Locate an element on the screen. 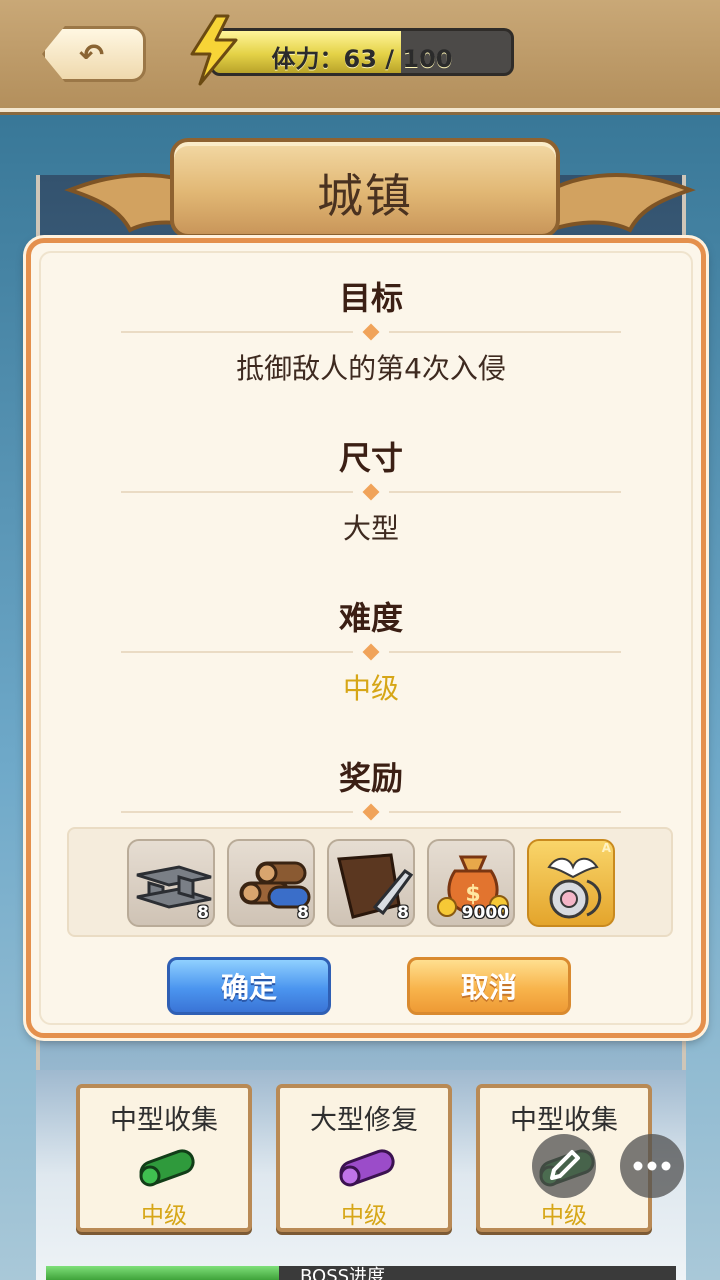 The width and height of the screenshot is (720, 1280). back-button: ↶ is located at coordinates (94, 54).